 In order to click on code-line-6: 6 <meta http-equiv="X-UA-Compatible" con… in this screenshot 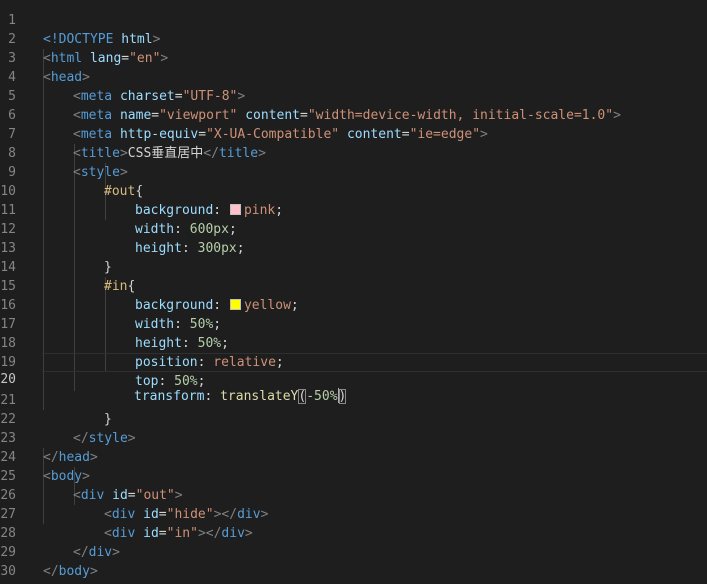, I will do `click(353, 114)`.